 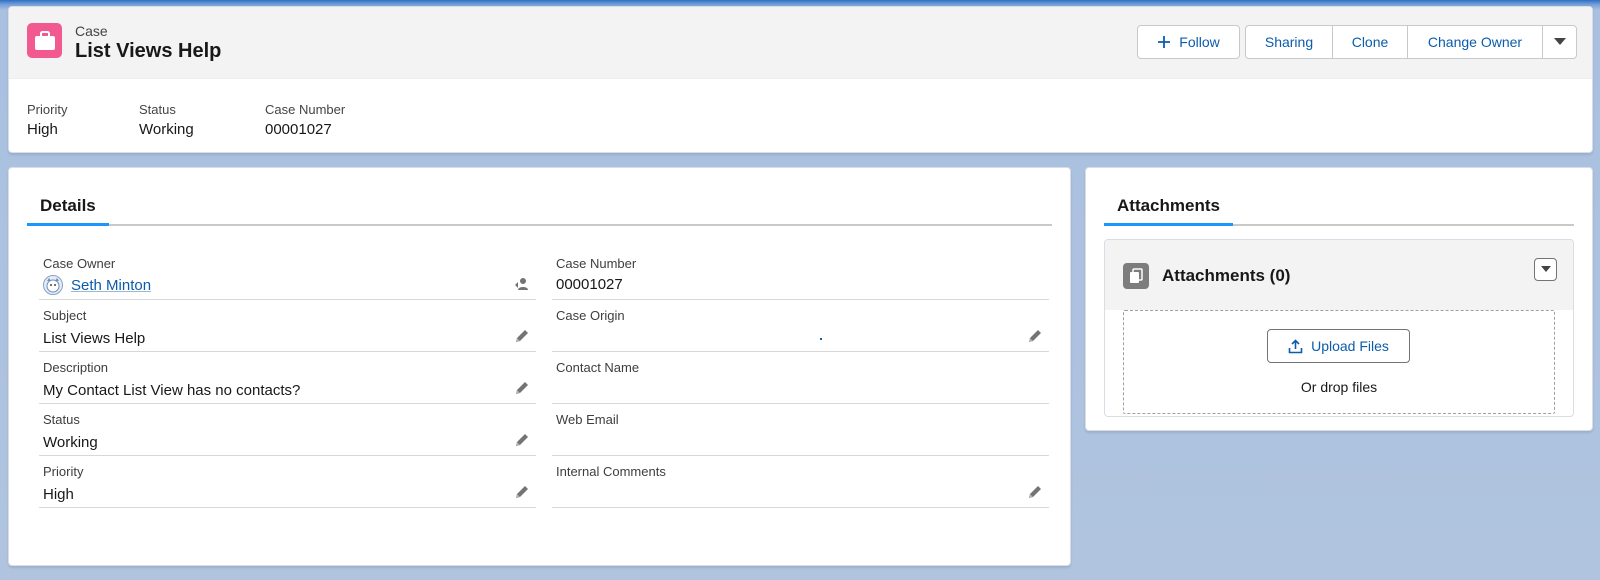 I want to click on action-button-group: Sharing Clone Change Owner, so click(x=1411, y=42).